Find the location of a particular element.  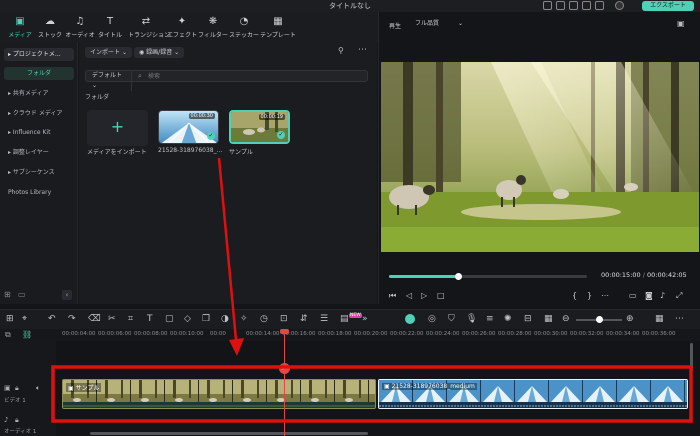

subtitle-icon: ⊟ is located at coordinates (528, 319).